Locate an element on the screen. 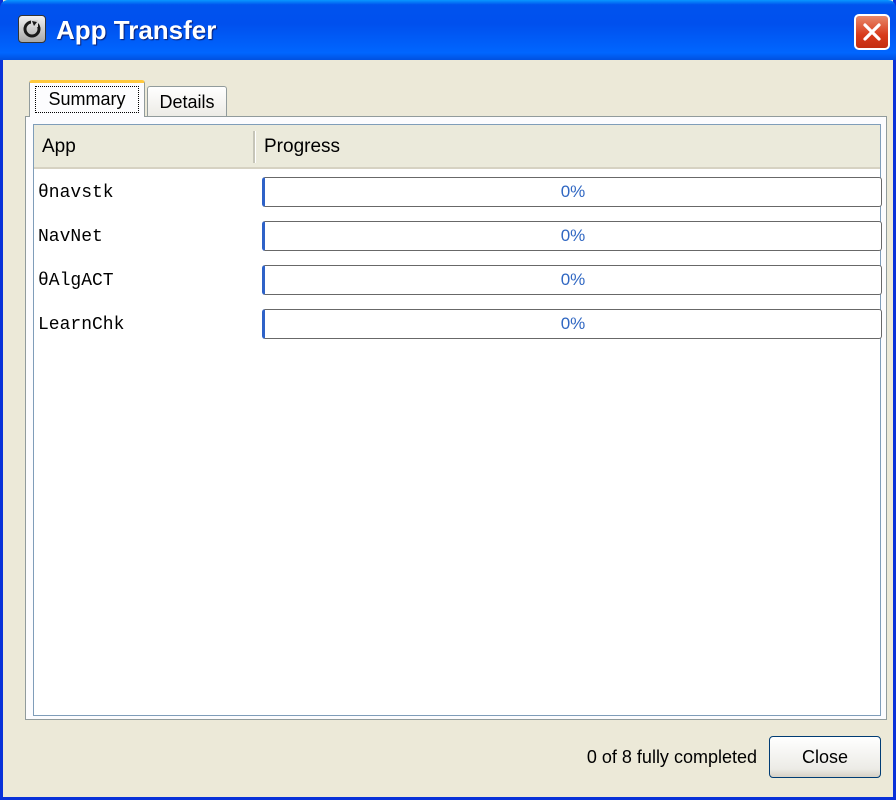  app-logo-icon is located at coordinates (32, 29).